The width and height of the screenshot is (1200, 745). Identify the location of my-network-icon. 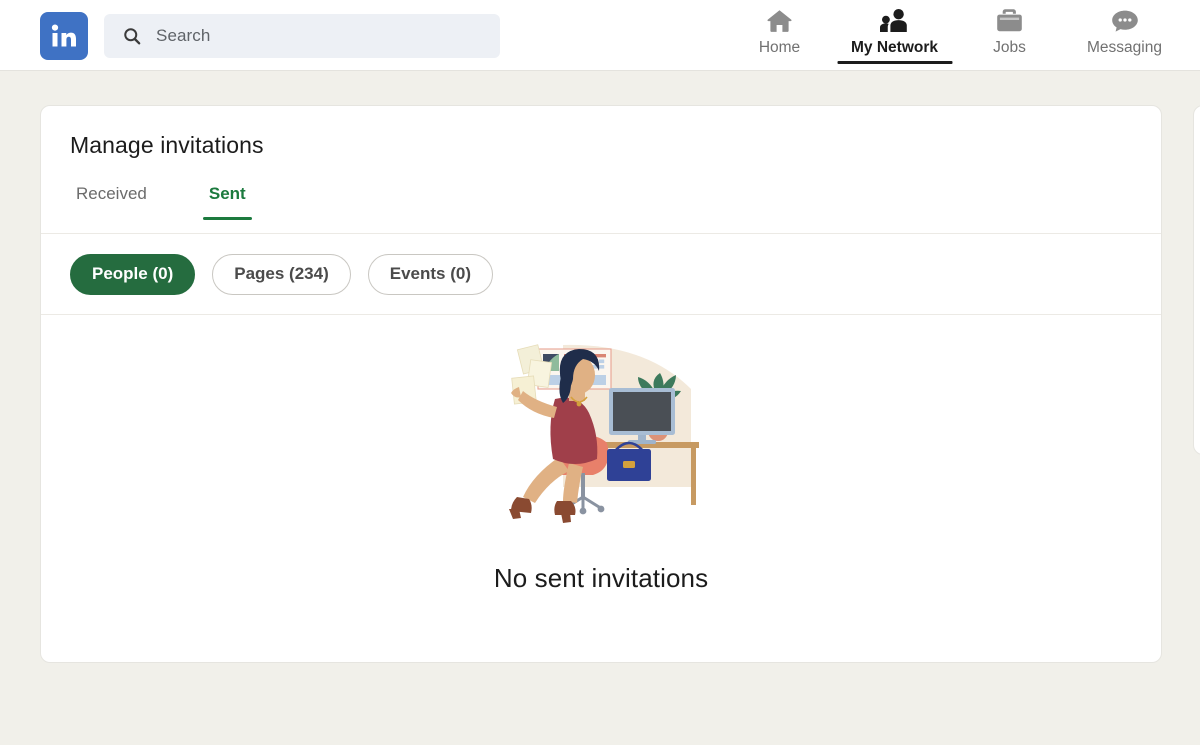
(894, 20).